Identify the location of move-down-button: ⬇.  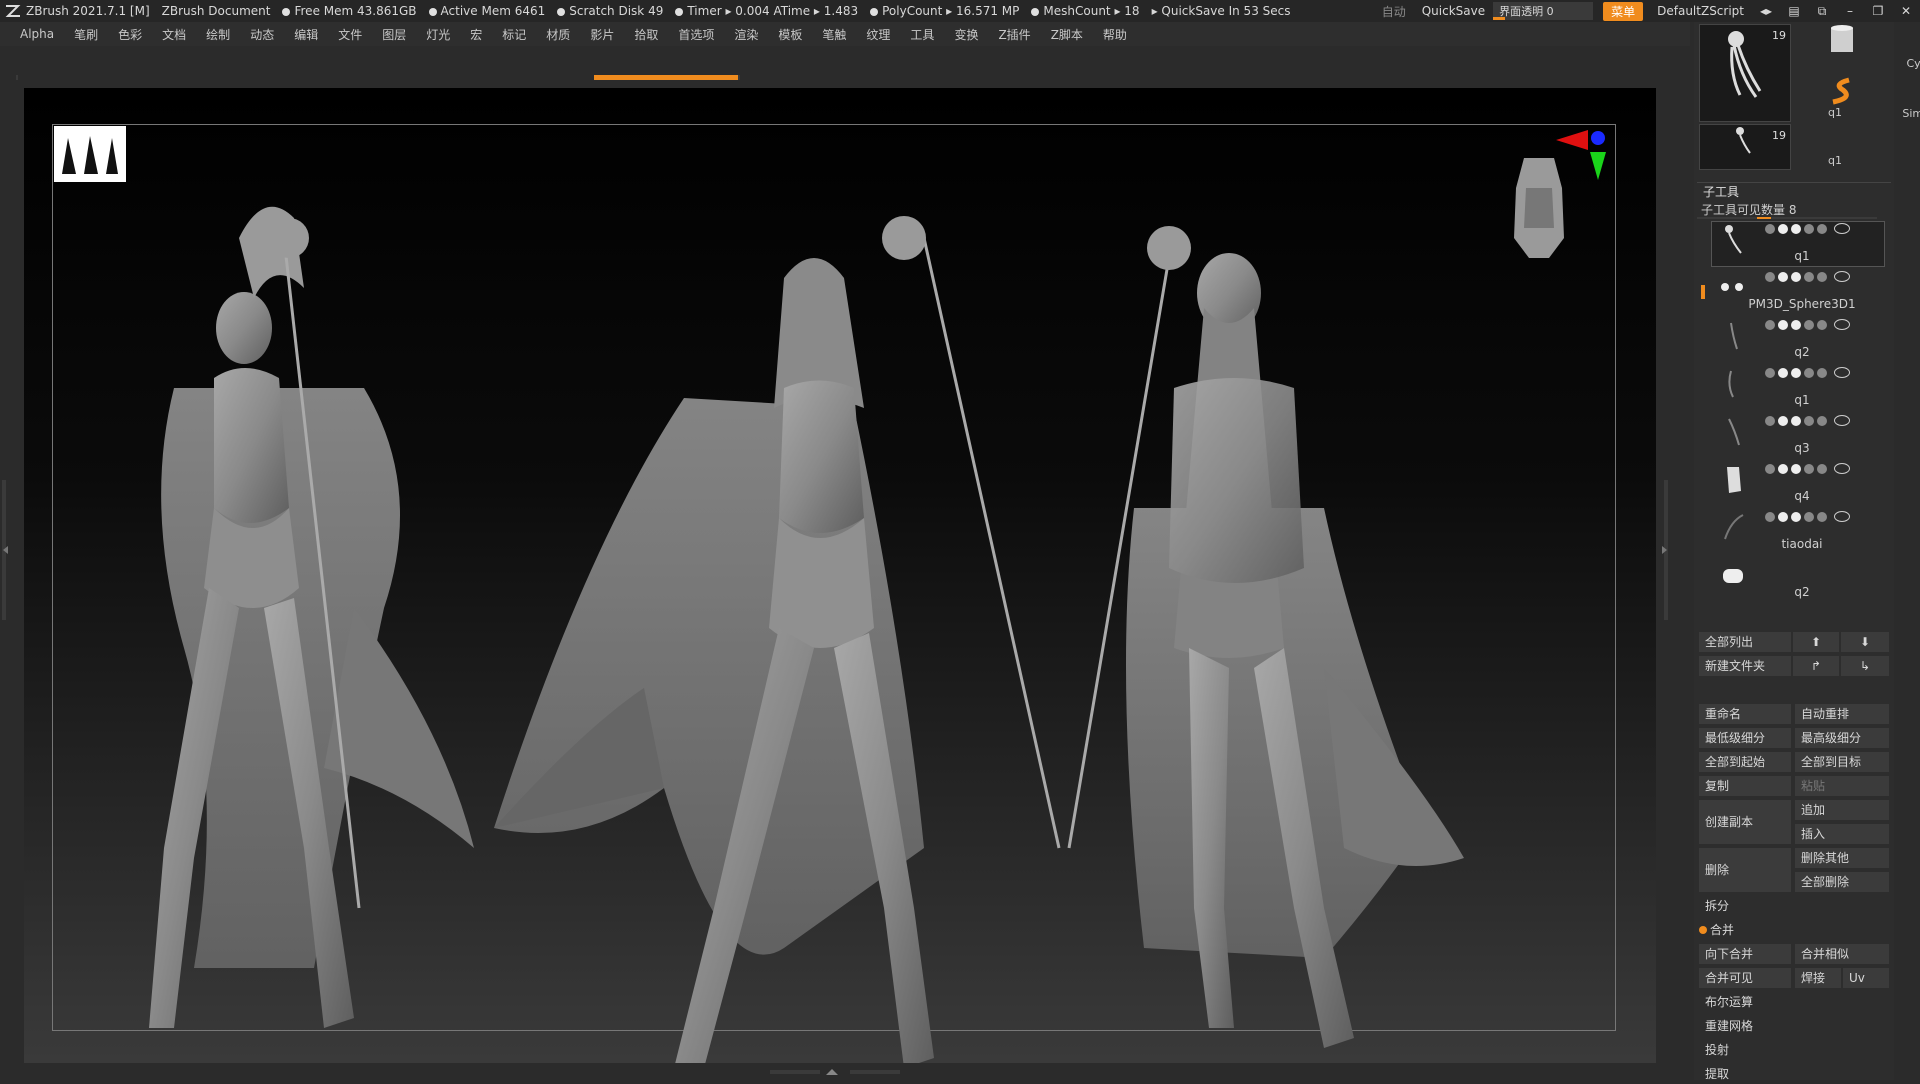
(1865, 642).